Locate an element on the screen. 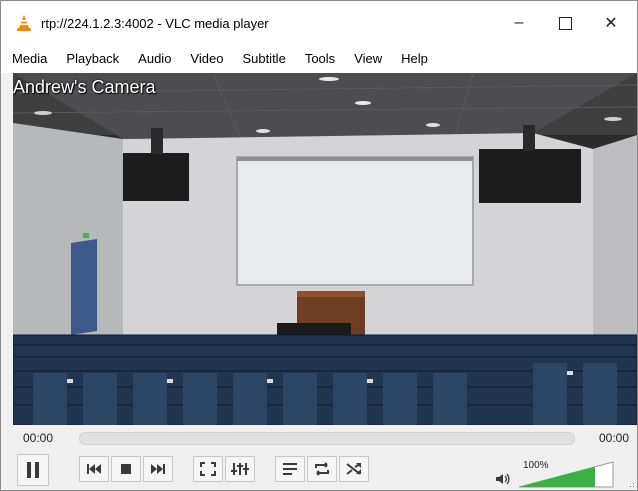  menu-tools: Tools is located at coordinates (318, 59).